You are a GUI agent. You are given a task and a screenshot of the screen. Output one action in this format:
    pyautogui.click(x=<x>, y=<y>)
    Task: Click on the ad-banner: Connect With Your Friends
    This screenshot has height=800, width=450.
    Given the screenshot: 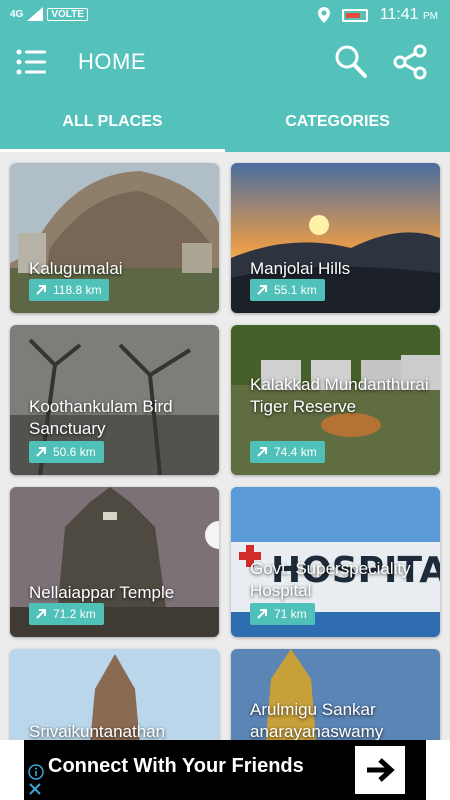 What is the action you would take?
    pyautogui.click(x=225, y=770)
    